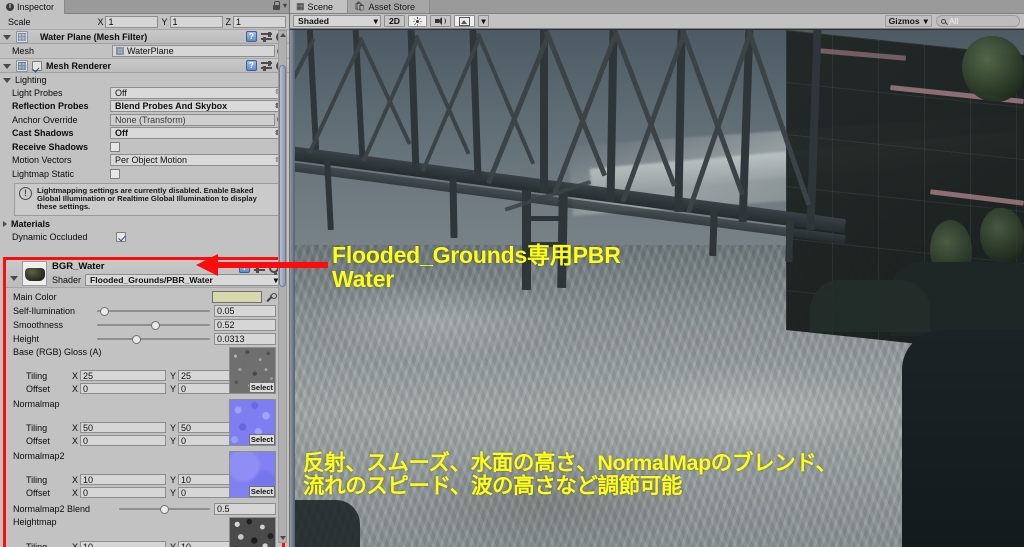 This screenshot has height=547, width=1024. Describe the element at coordinates (132, 21) in the screenshot. I see `scale-x-input: 1` at that location.